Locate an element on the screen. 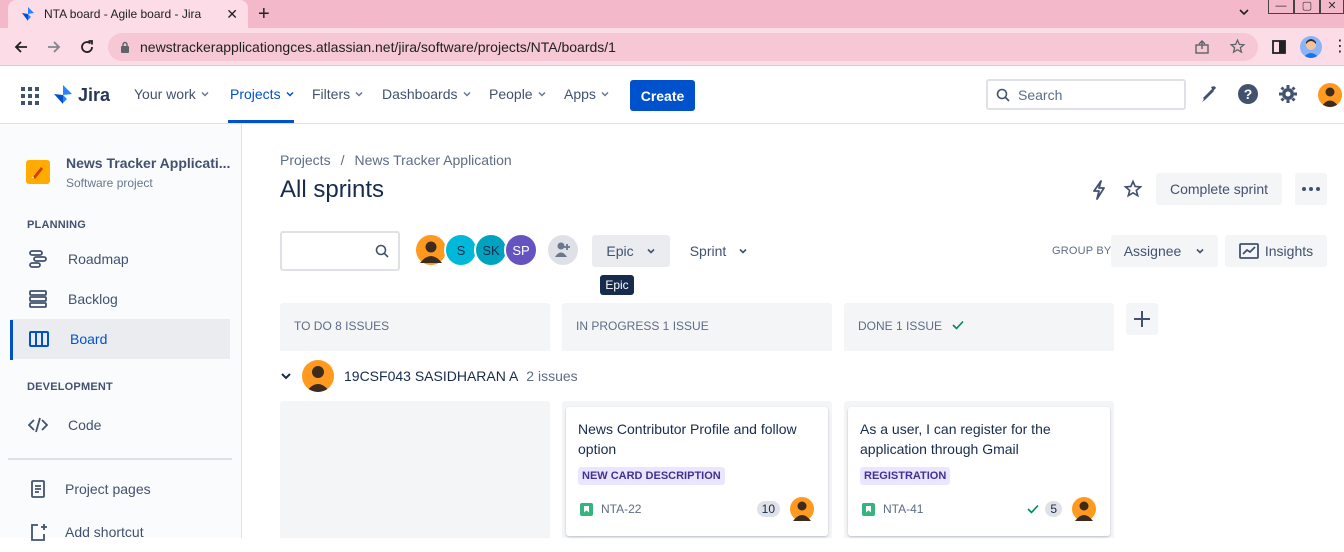  jira-logo: Jira is located at coordinates (81, 95).